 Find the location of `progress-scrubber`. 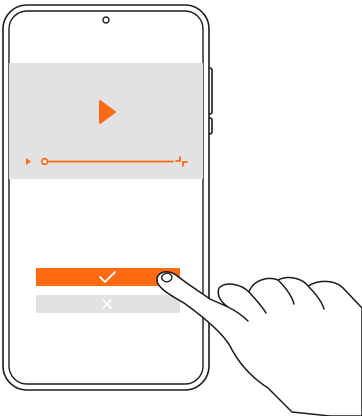

progress-scrubber is located at coordinates (44, 161).